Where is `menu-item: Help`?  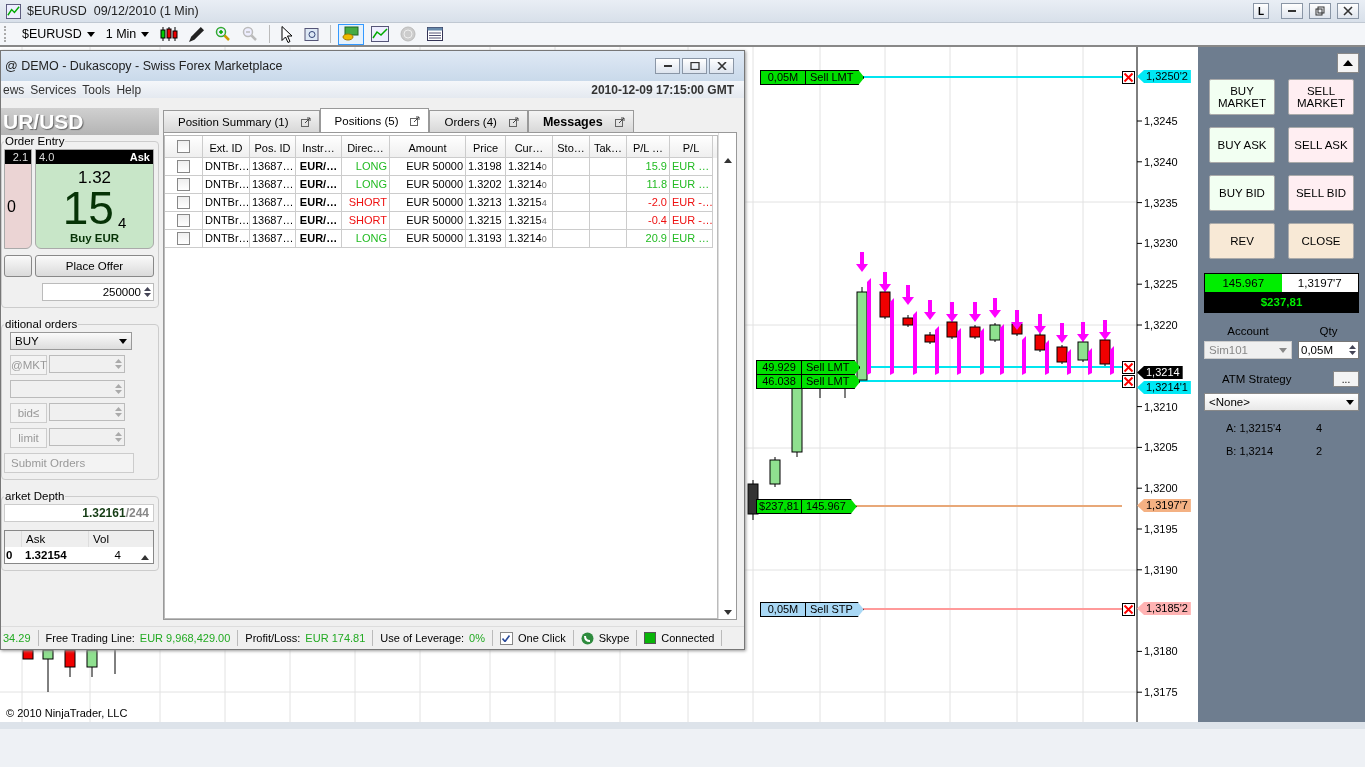
menu-item: Help is located at coordinates (130, 89).